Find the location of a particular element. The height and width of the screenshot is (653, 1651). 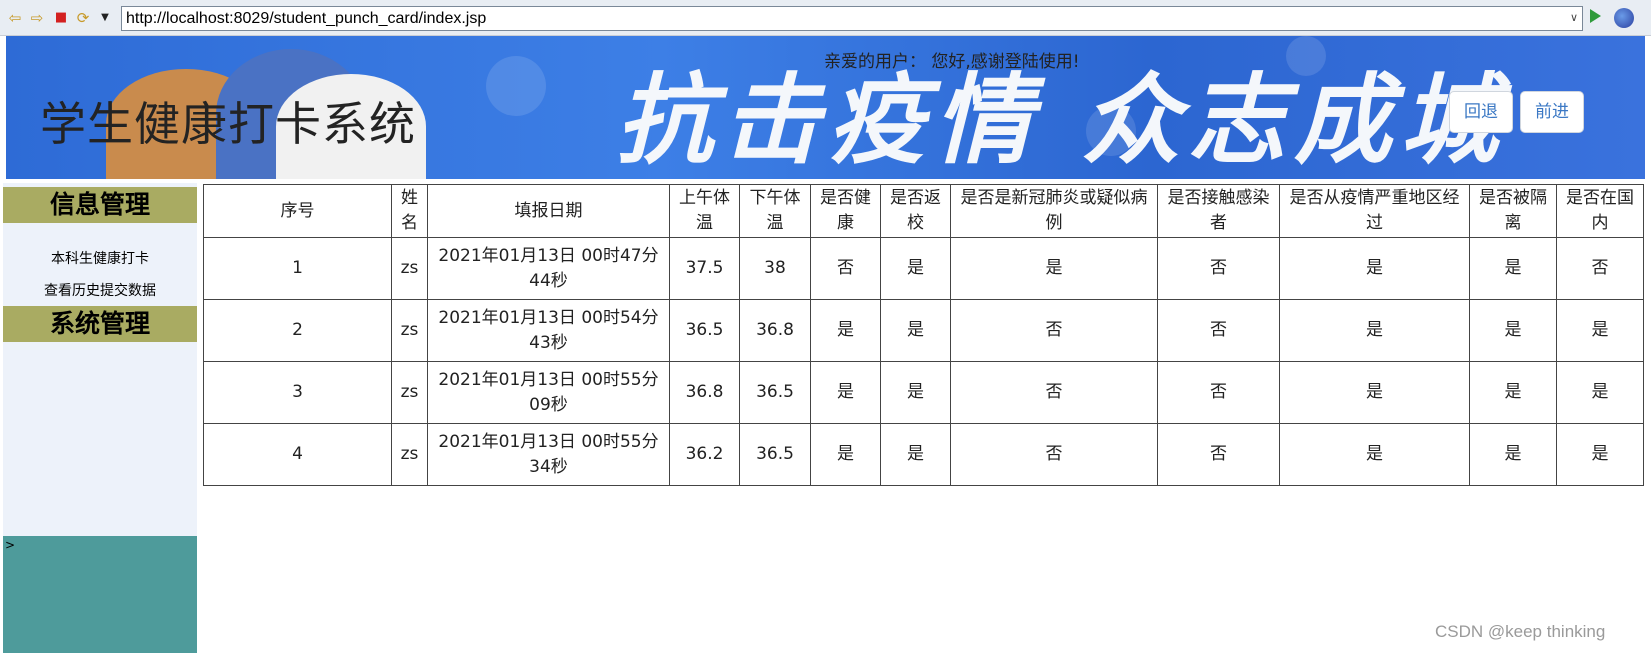

welcome-message: 亲爱的用户： 您好,感谢登陆使用! is located at coordinates (952, 62).